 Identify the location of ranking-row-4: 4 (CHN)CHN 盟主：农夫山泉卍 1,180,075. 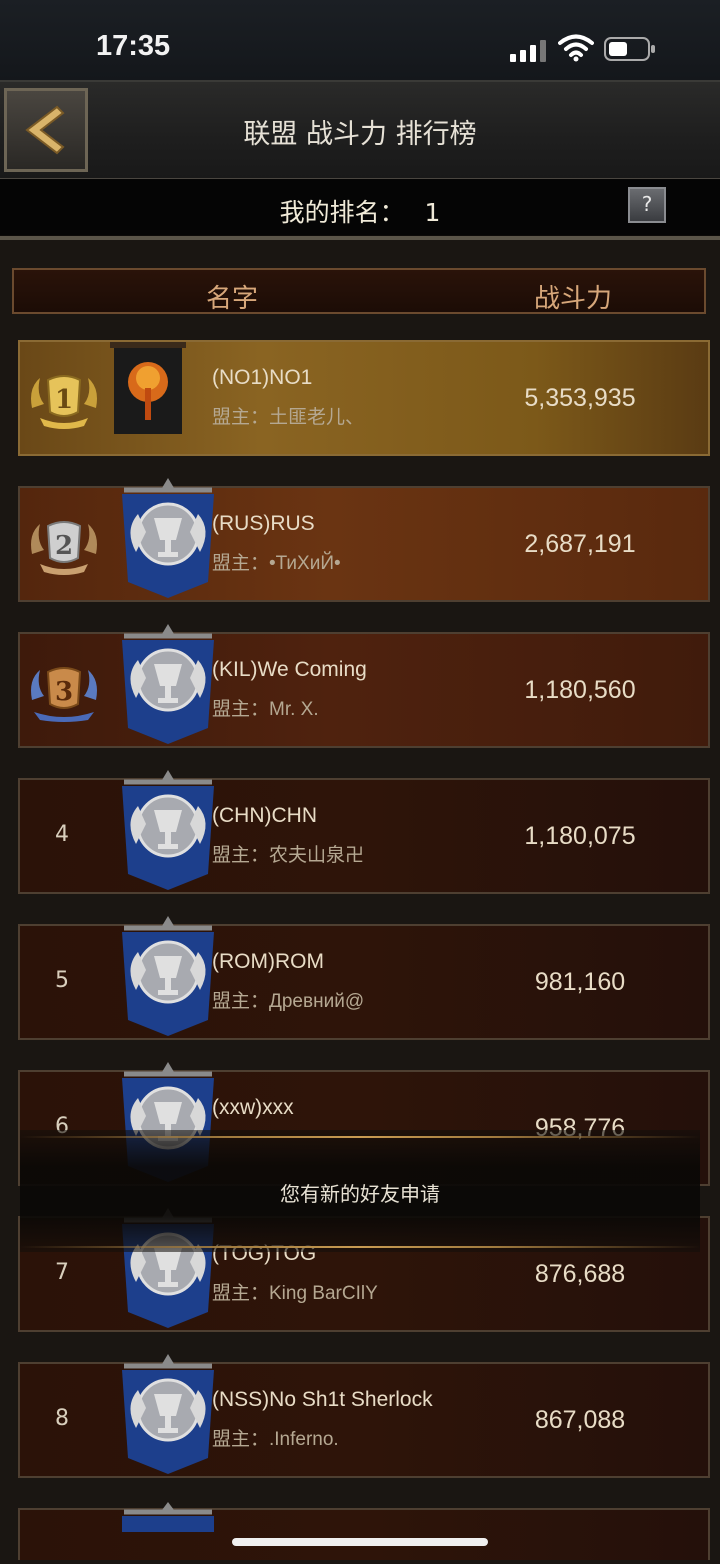
(364, 832).